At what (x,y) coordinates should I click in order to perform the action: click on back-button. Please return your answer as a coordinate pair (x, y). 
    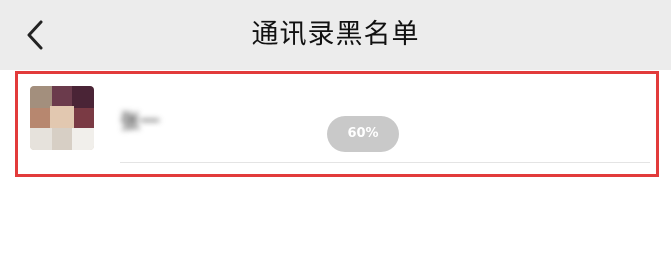
    Looking at the image, I should click on (37, 35).